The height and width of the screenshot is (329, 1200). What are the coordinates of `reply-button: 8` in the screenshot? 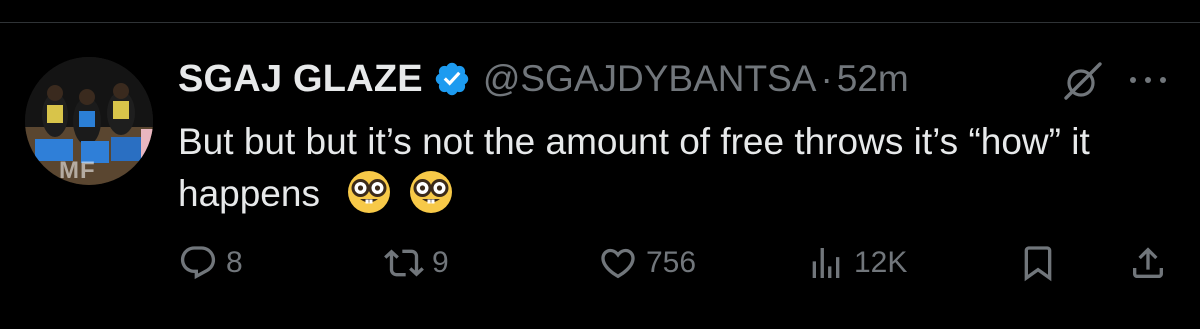 It's located at (210, 263).